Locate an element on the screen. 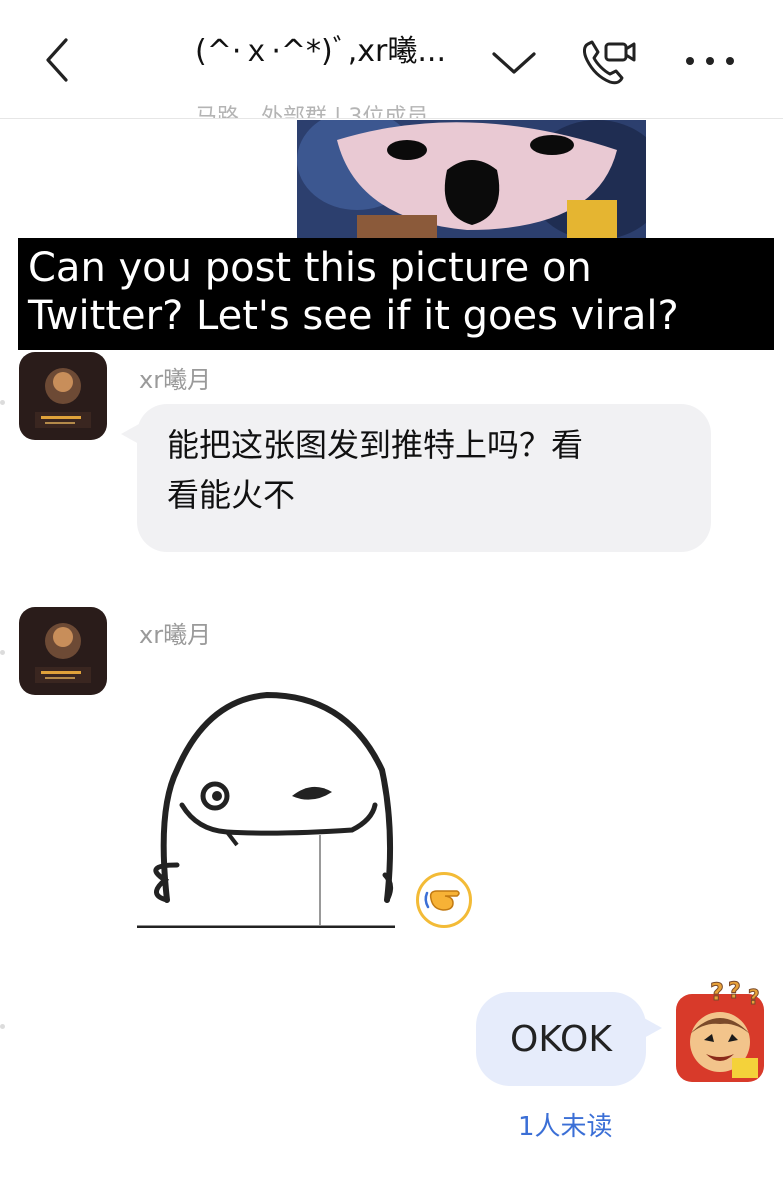 The height and width of the screenshot is (1200, 783). more-dots-icon is located at coordinates (710, 61).